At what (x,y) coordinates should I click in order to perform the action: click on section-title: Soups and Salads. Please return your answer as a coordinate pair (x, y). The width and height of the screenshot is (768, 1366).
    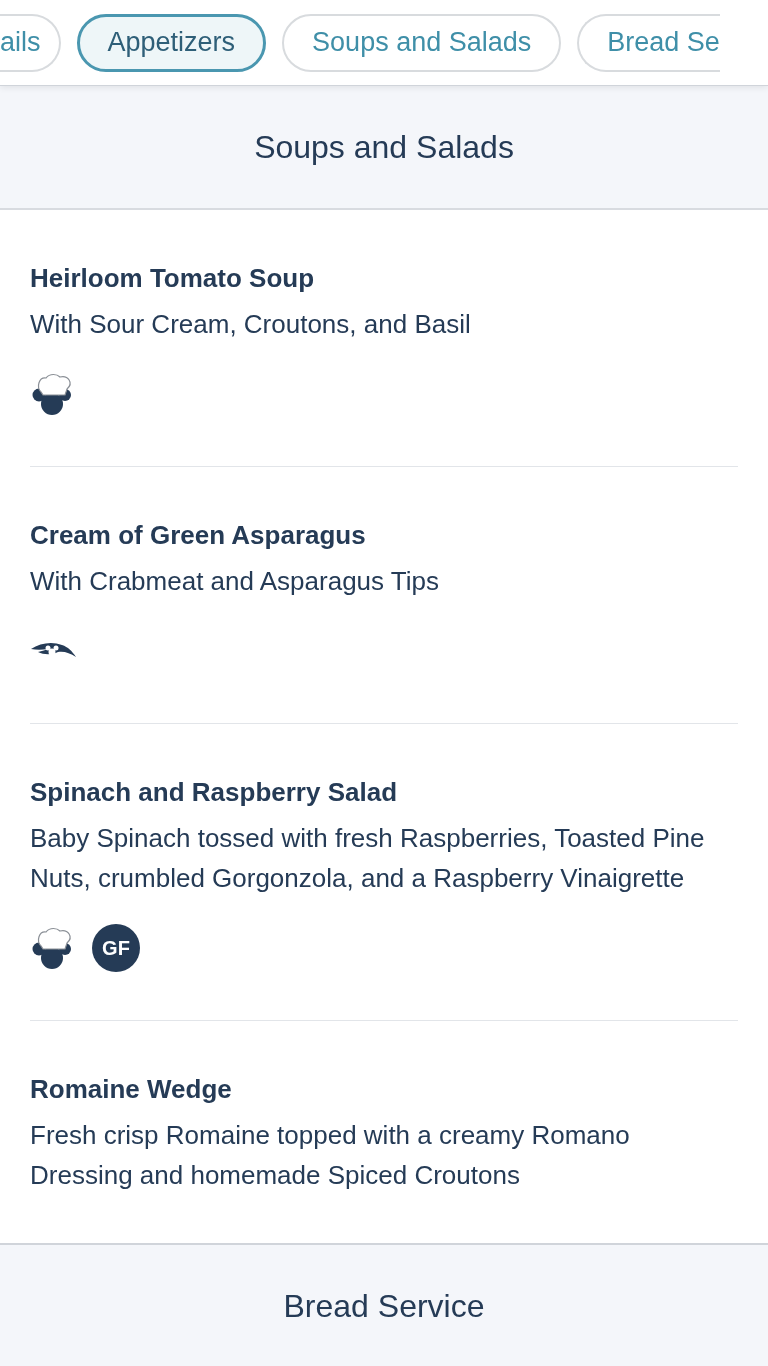
    Looking at the image, I should click on (384, 147).